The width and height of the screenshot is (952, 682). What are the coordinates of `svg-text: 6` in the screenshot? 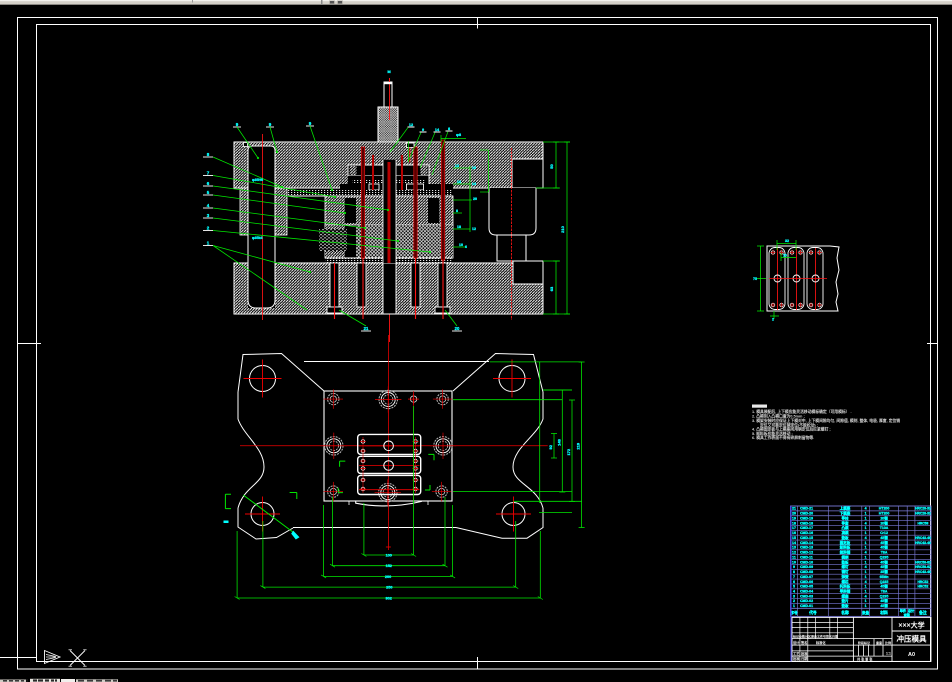 It's located at (466, 247).